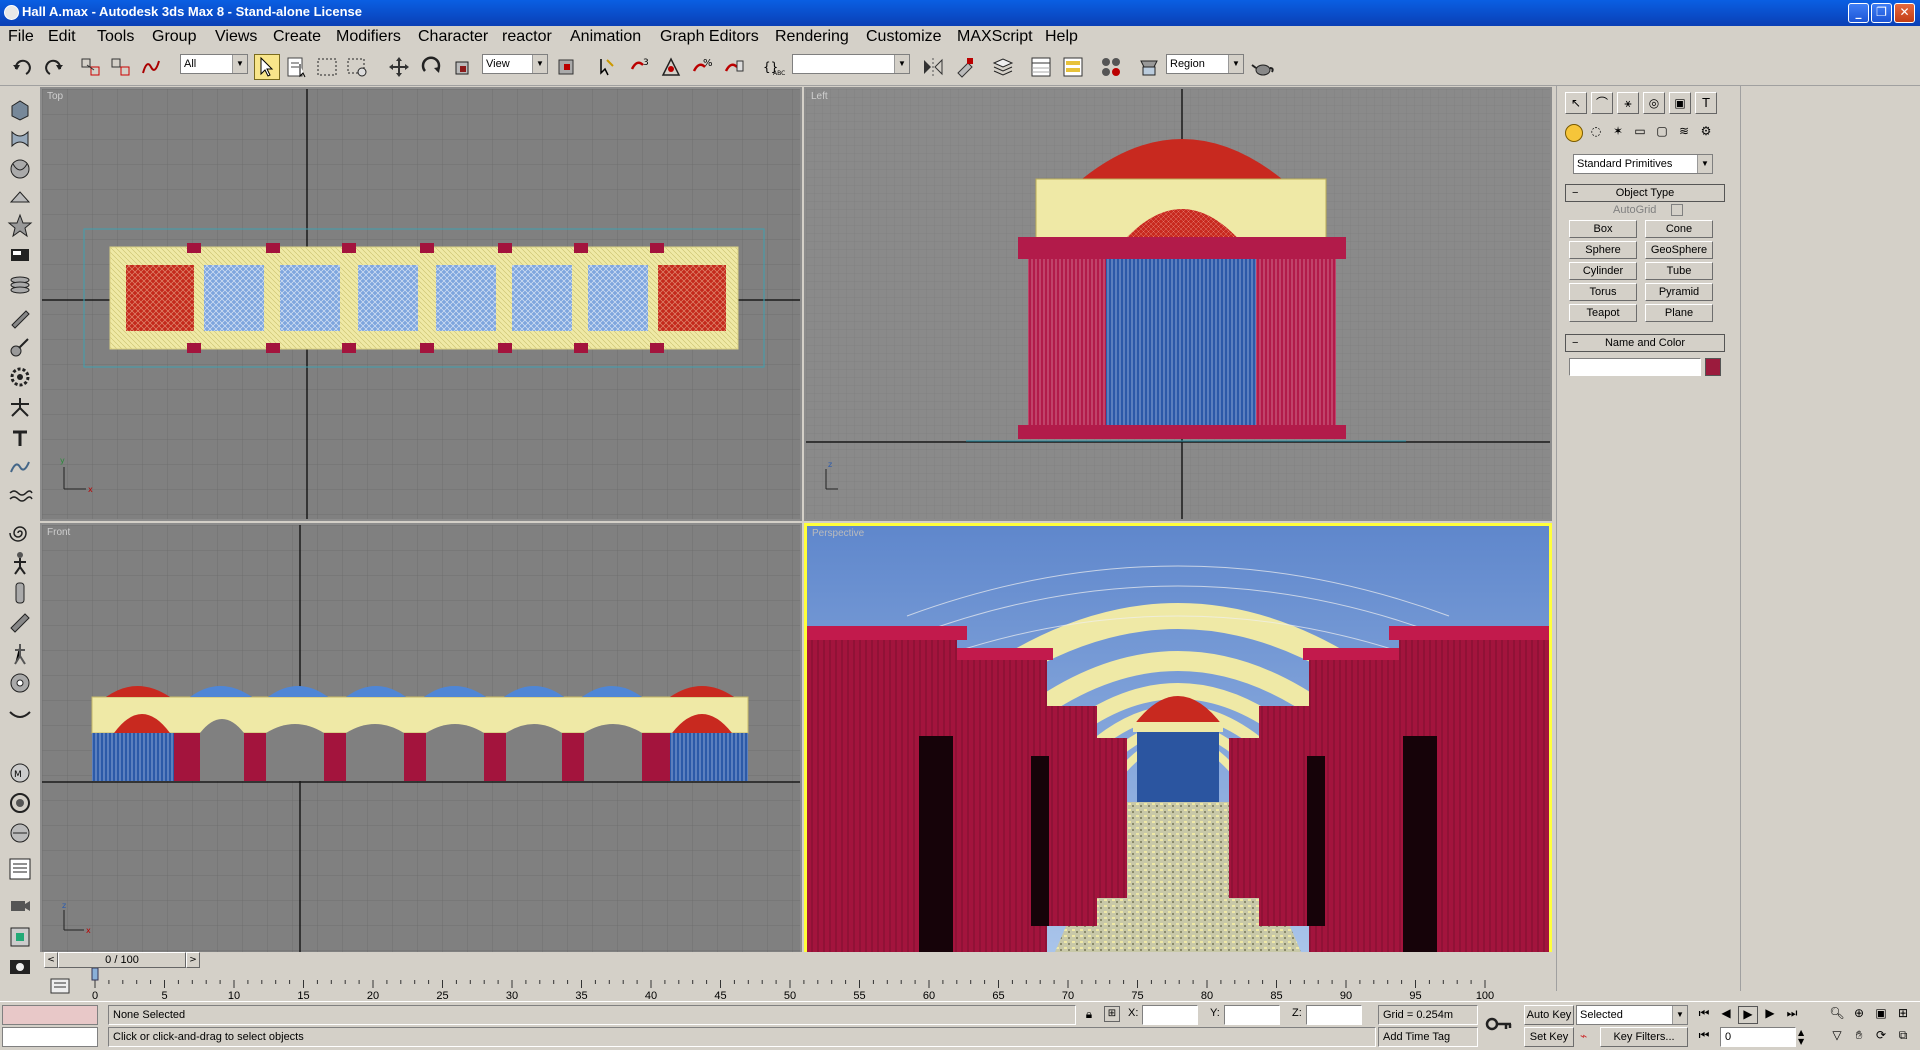 Image resolution: width=1920 pixels, height=1050 pixels. I want to click on layers-tool-icon, so click(20, 285).